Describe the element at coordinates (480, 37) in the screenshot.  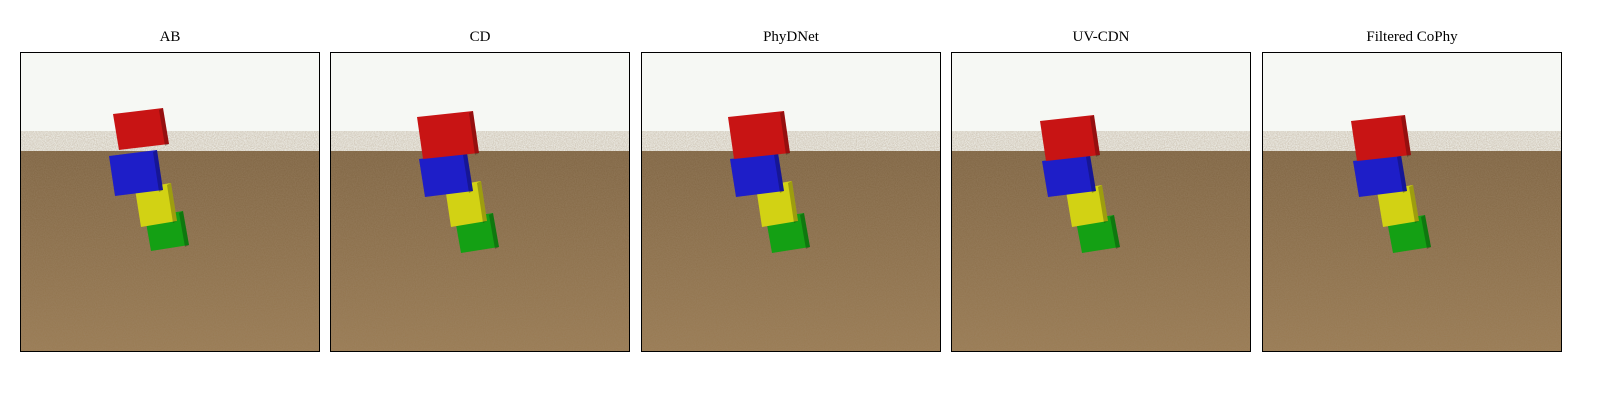
I see `panel-title: CD` at that location.